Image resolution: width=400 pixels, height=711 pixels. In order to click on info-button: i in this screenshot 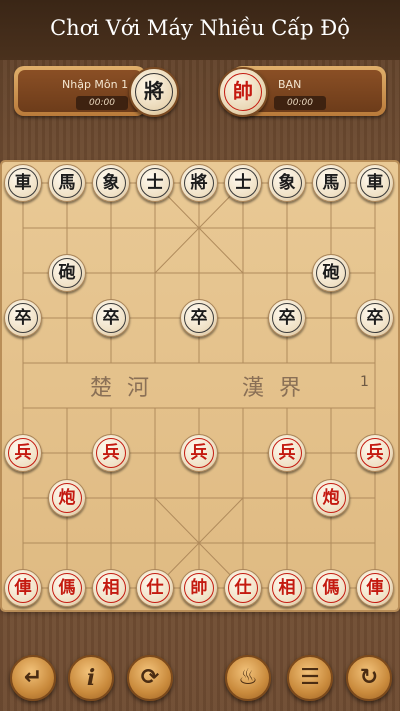, I will do `click(91, 678)`.